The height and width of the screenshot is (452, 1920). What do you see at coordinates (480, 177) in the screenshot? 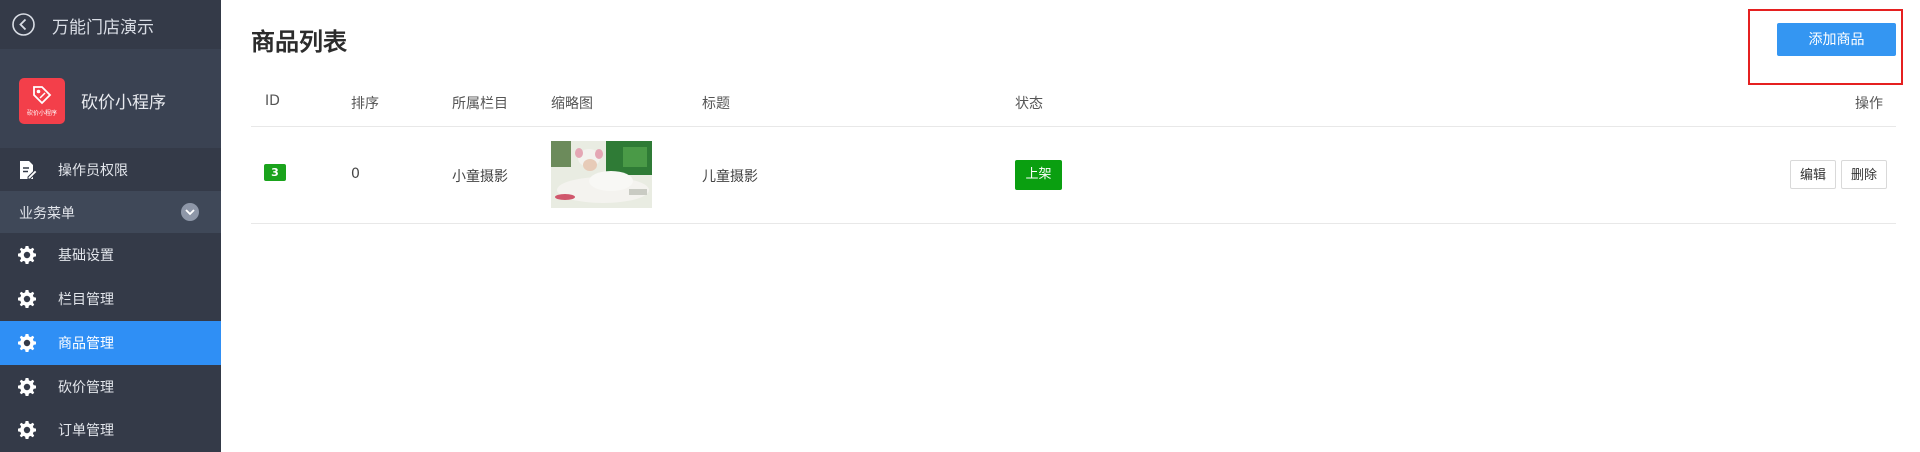
I see `category-value: 小童摄影` at bounding box center [480, 177].